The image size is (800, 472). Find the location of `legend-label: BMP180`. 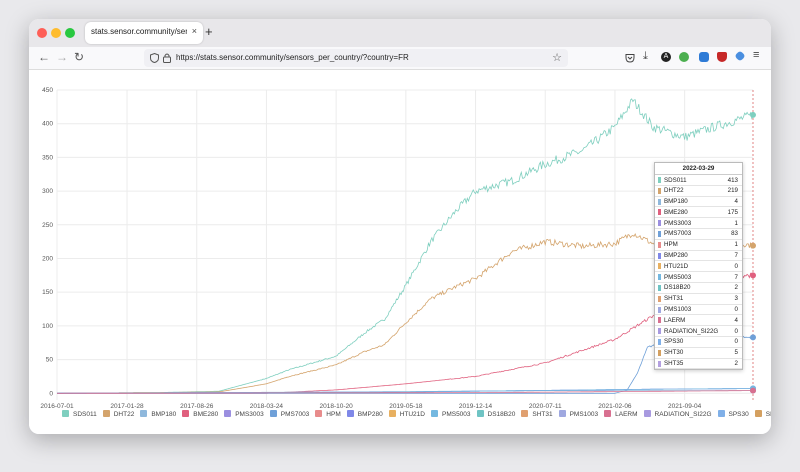

legend-label: BMP180 is located at coordinates (164, 414).